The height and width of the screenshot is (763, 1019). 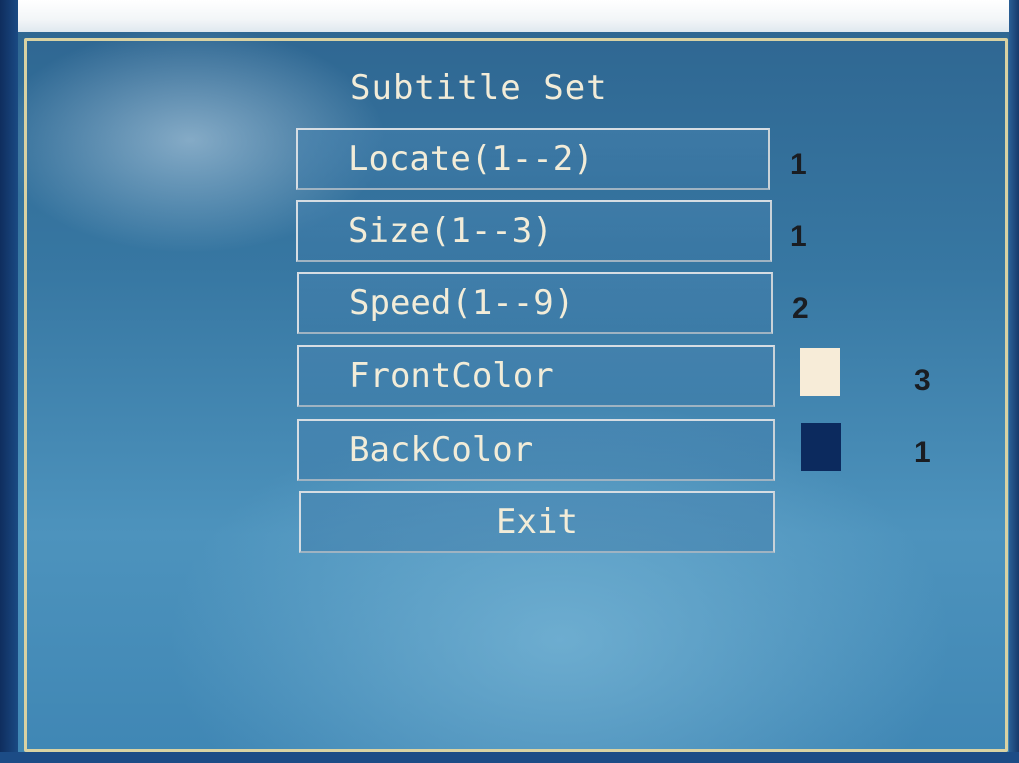 I want to click on speed-button: Speed(1--9), so click(x=535, y=303).